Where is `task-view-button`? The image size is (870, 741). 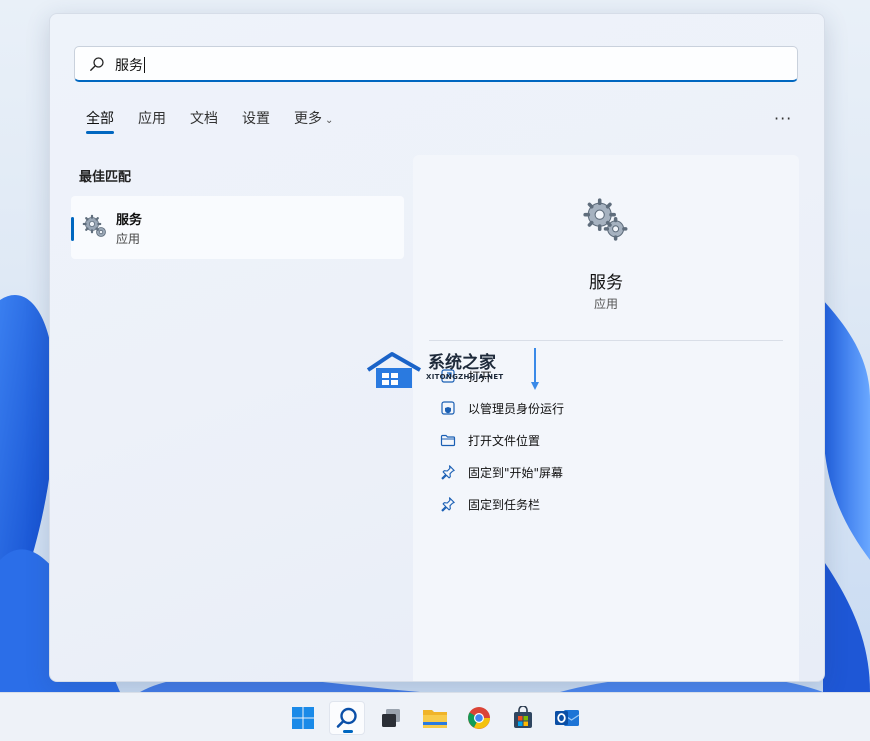 task-view-button is located at coordinates (391, 718).